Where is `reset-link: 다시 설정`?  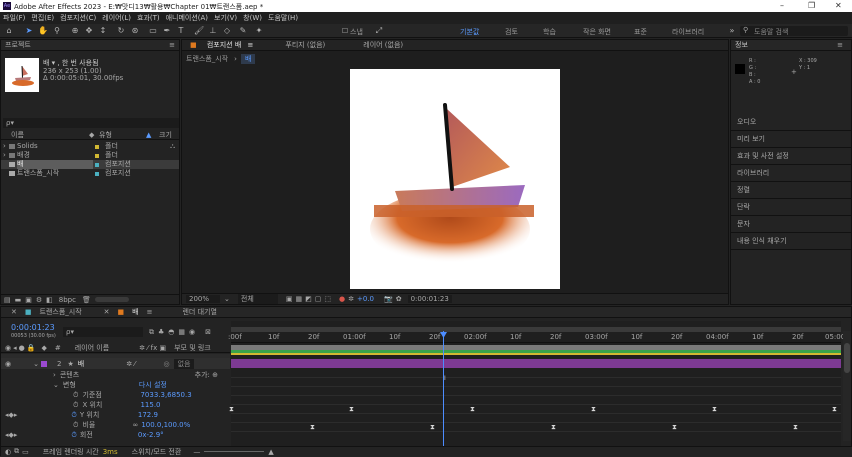
reset-link: 다시 설정 is located at coordinates (153, 385).